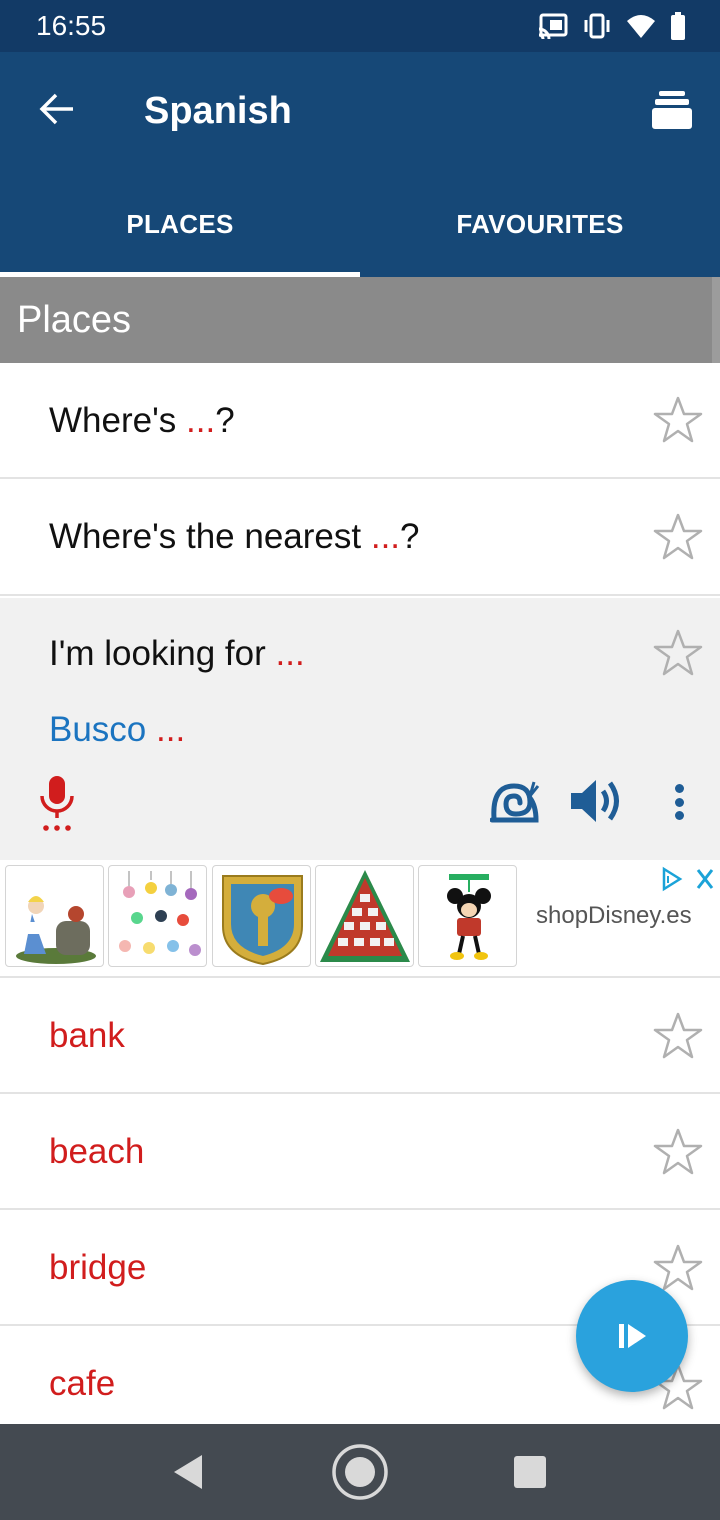 The width and height of the screenshot is (720, 1520). I want to click on word-label: cafe, so click(82, 1383).